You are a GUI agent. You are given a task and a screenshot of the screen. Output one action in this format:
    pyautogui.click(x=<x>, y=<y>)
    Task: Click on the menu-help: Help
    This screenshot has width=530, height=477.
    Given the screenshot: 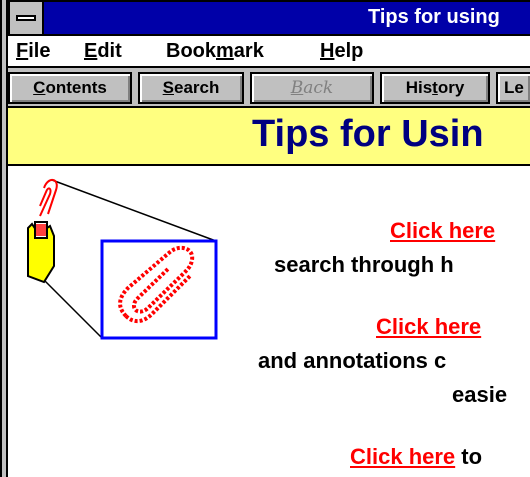 What is the action you would take?
    pyautogui.click(x=341, y=51)
    